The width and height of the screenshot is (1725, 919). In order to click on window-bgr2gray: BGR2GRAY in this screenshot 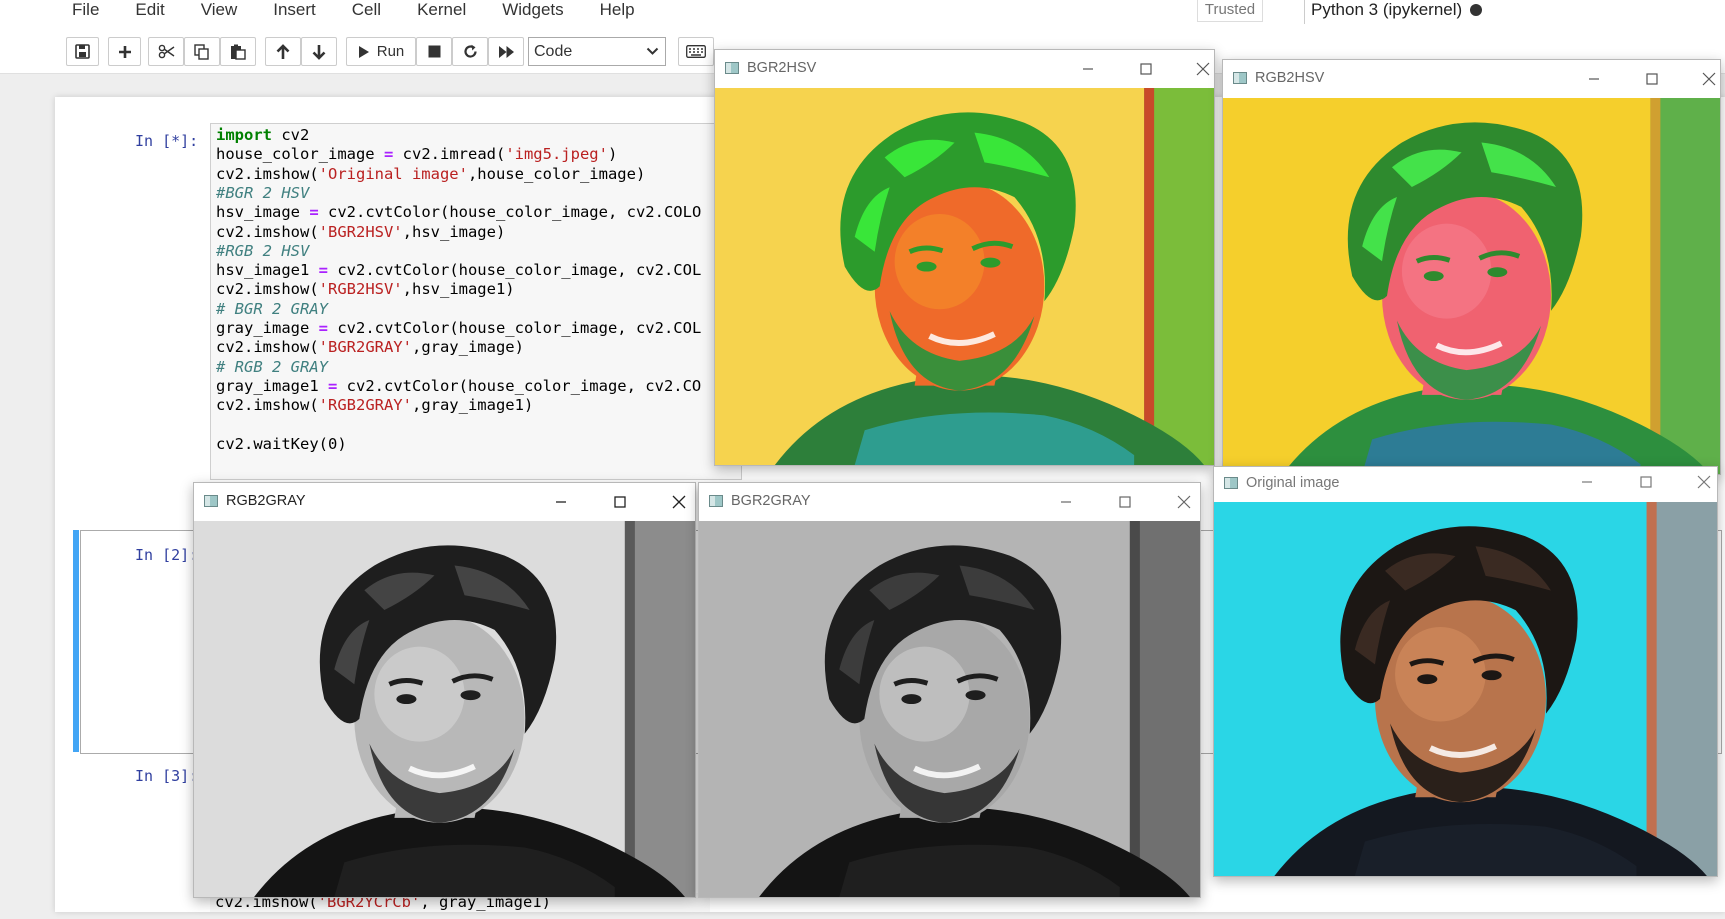, I will do `click(949, 690)`.